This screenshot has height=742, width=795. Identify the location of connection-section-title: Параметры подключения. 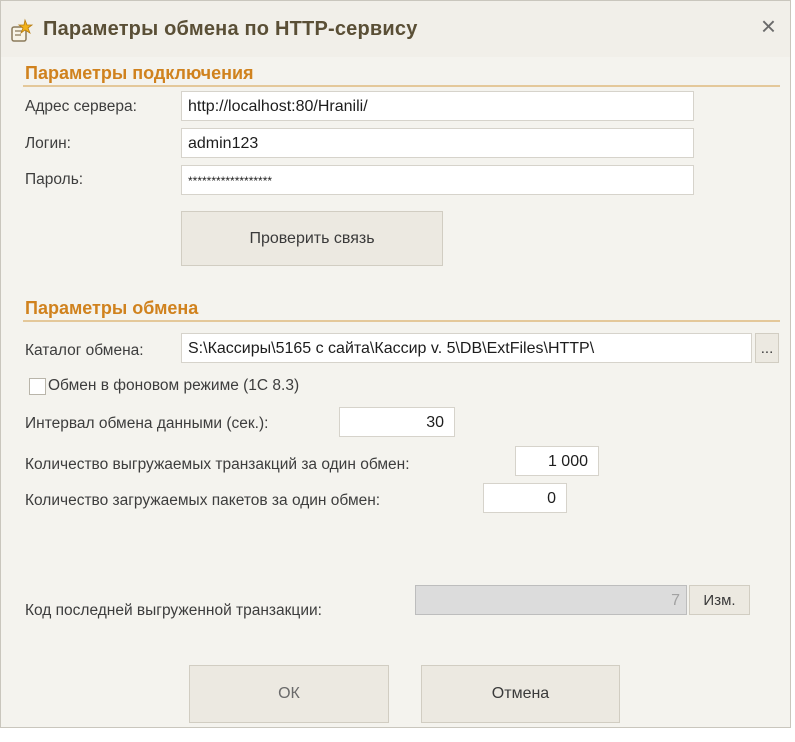
(139, 73).